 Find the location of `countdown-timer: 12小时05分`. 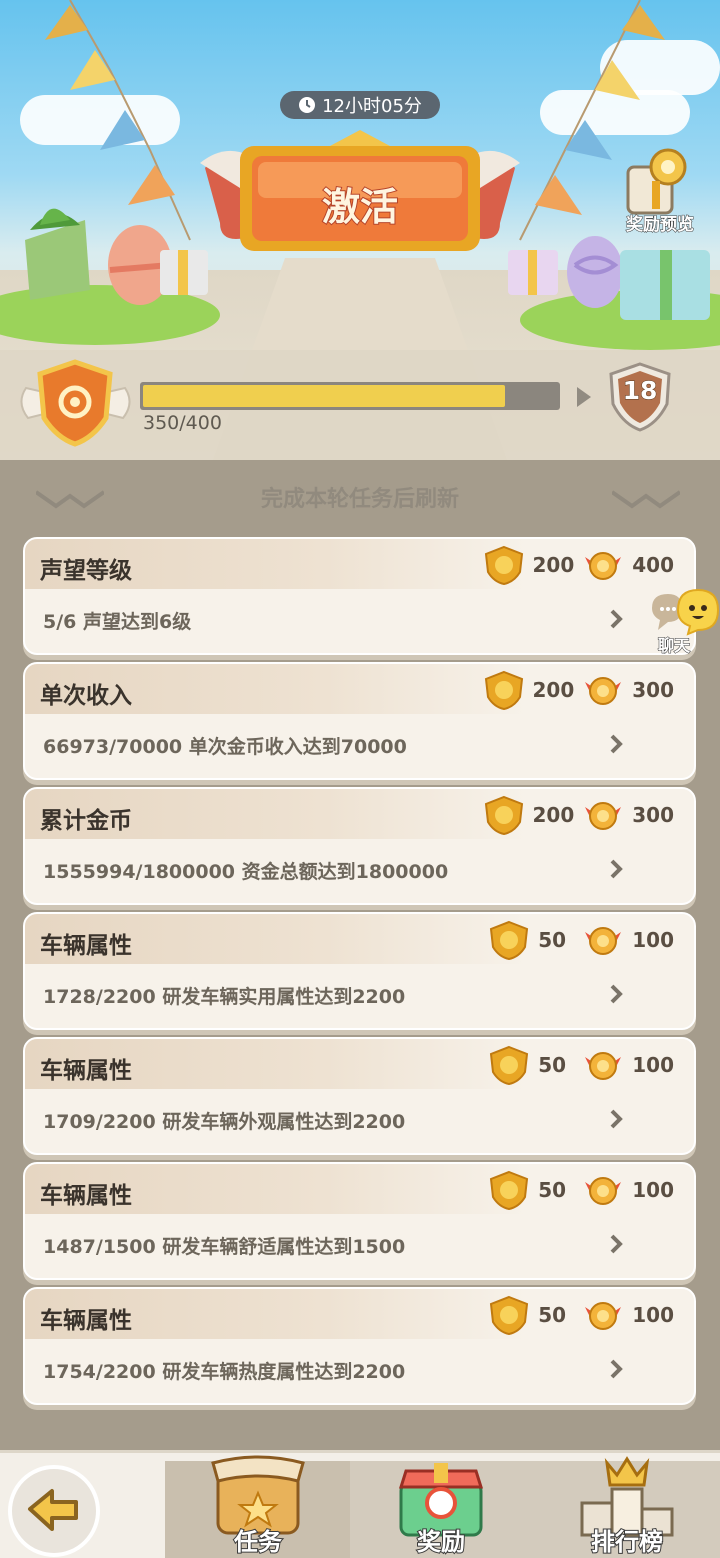

countdown-timer: 12小时05分 is located at coordinates (360, 105).